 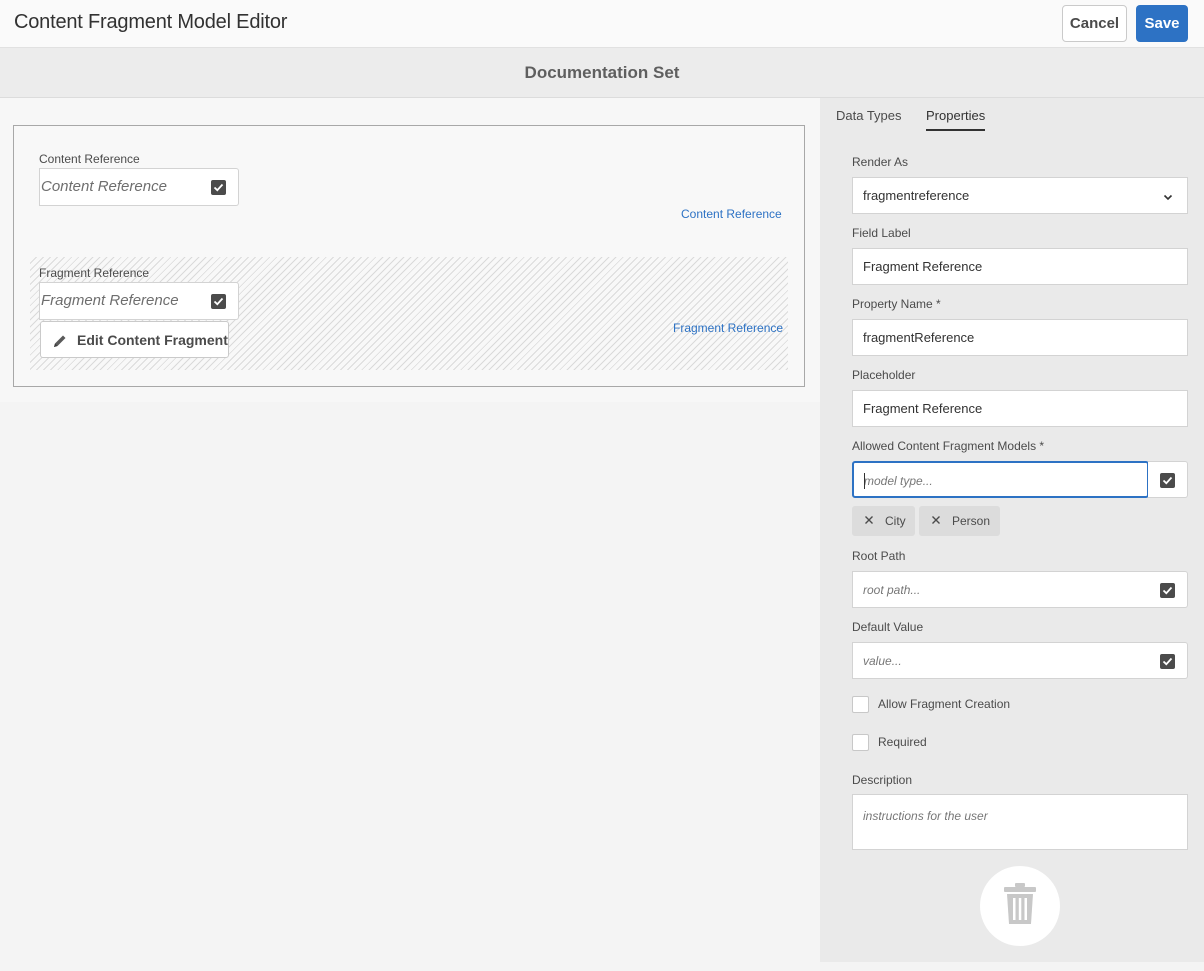 What do you see at coordinates (1168, 197) in the screenshot?
I see `chevron-down-icon` at bounding box center [1168, 197].